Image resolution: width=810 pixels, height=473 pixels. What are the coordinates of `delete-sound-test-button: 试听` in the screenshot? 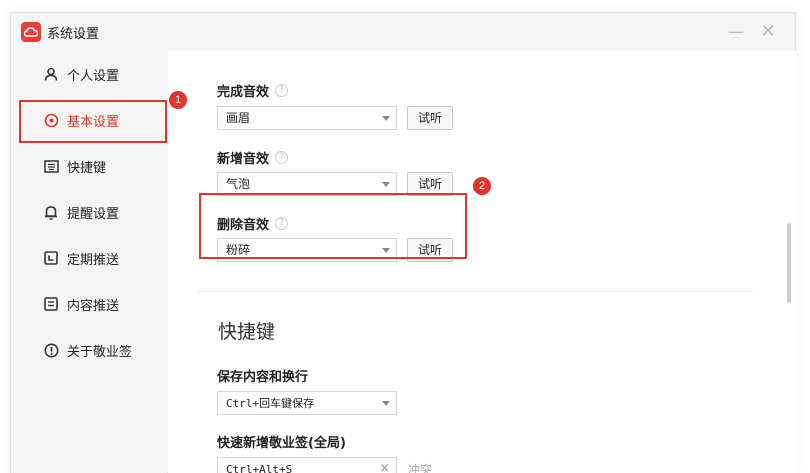 It's located at (430, 250).